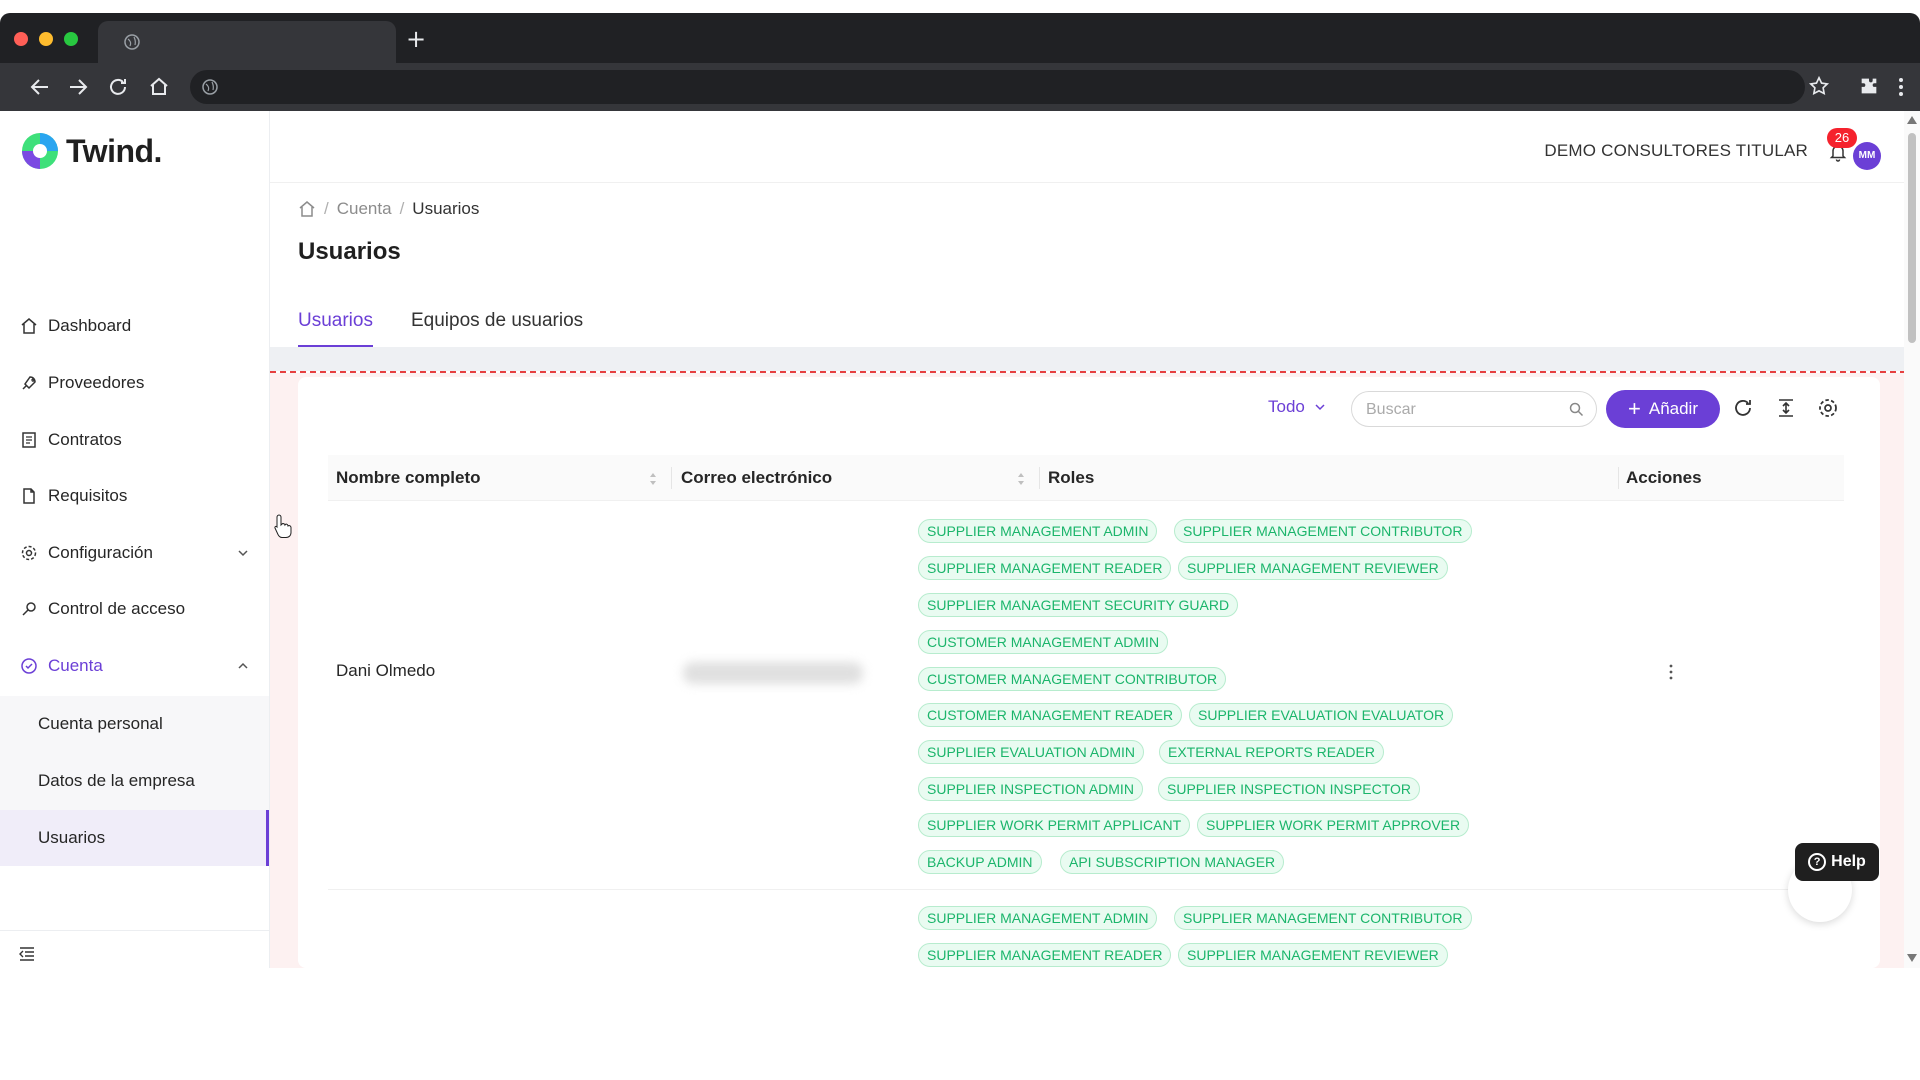  I want to click on new-tab-button: +, so click(416, 39).